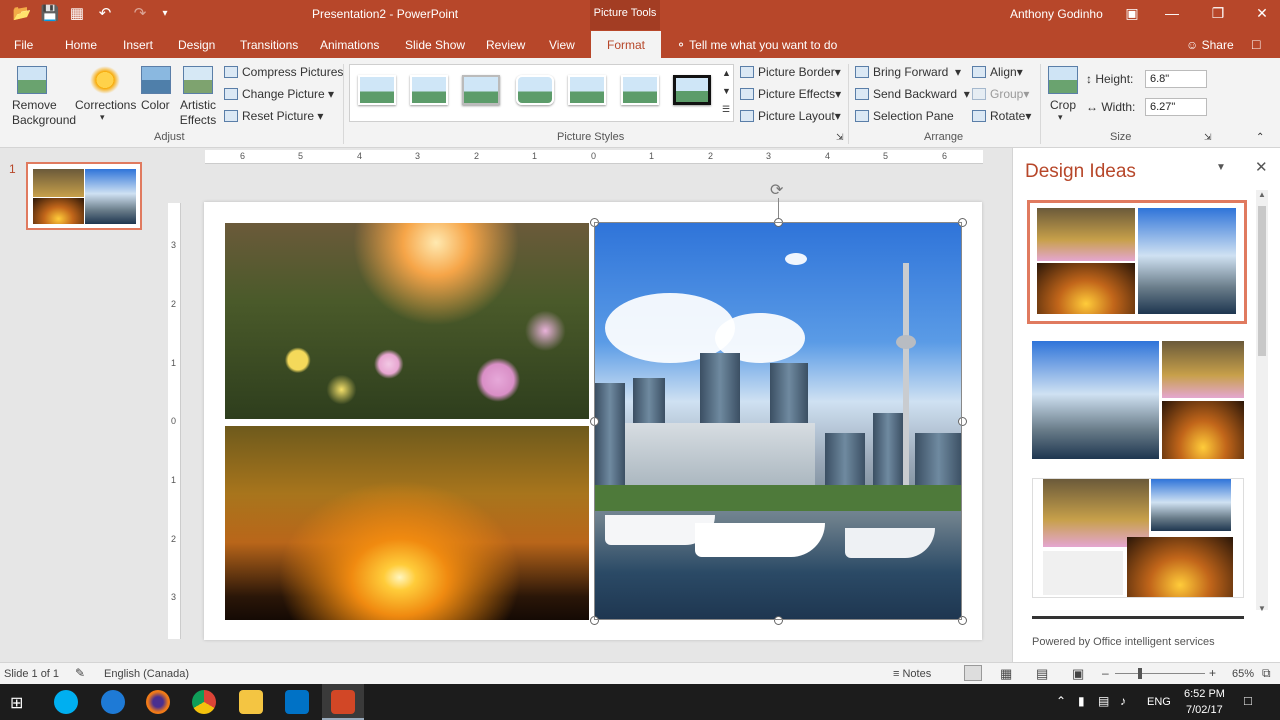 The image size is (1280, 720). What do you see at coordinates (198, 80) in the screenshot?
I see `artistic-effects-icon` at bounding box center [198, 80].